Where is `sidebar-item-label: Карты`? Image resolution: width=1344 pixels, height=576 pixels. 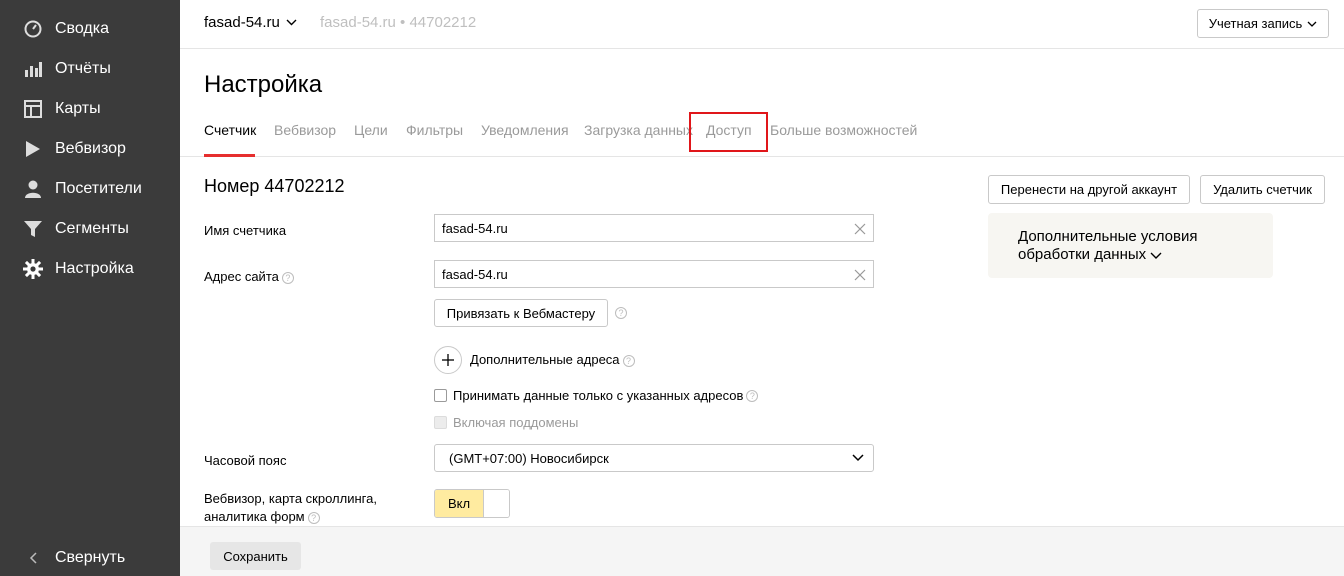
sidebar-item-label: Карты is located at coordinates (78, 108).